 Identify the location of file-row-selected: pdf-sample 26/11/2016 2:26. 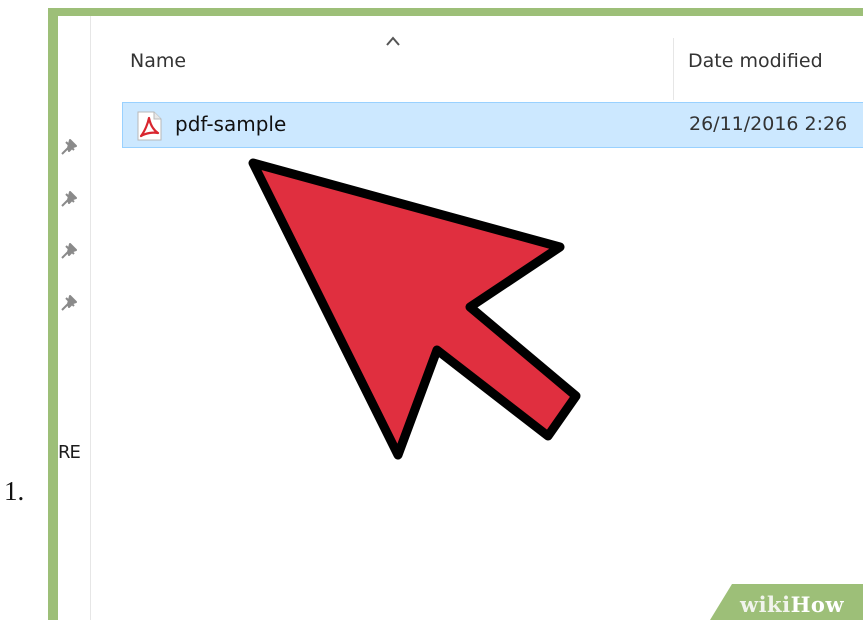
(492, 125).